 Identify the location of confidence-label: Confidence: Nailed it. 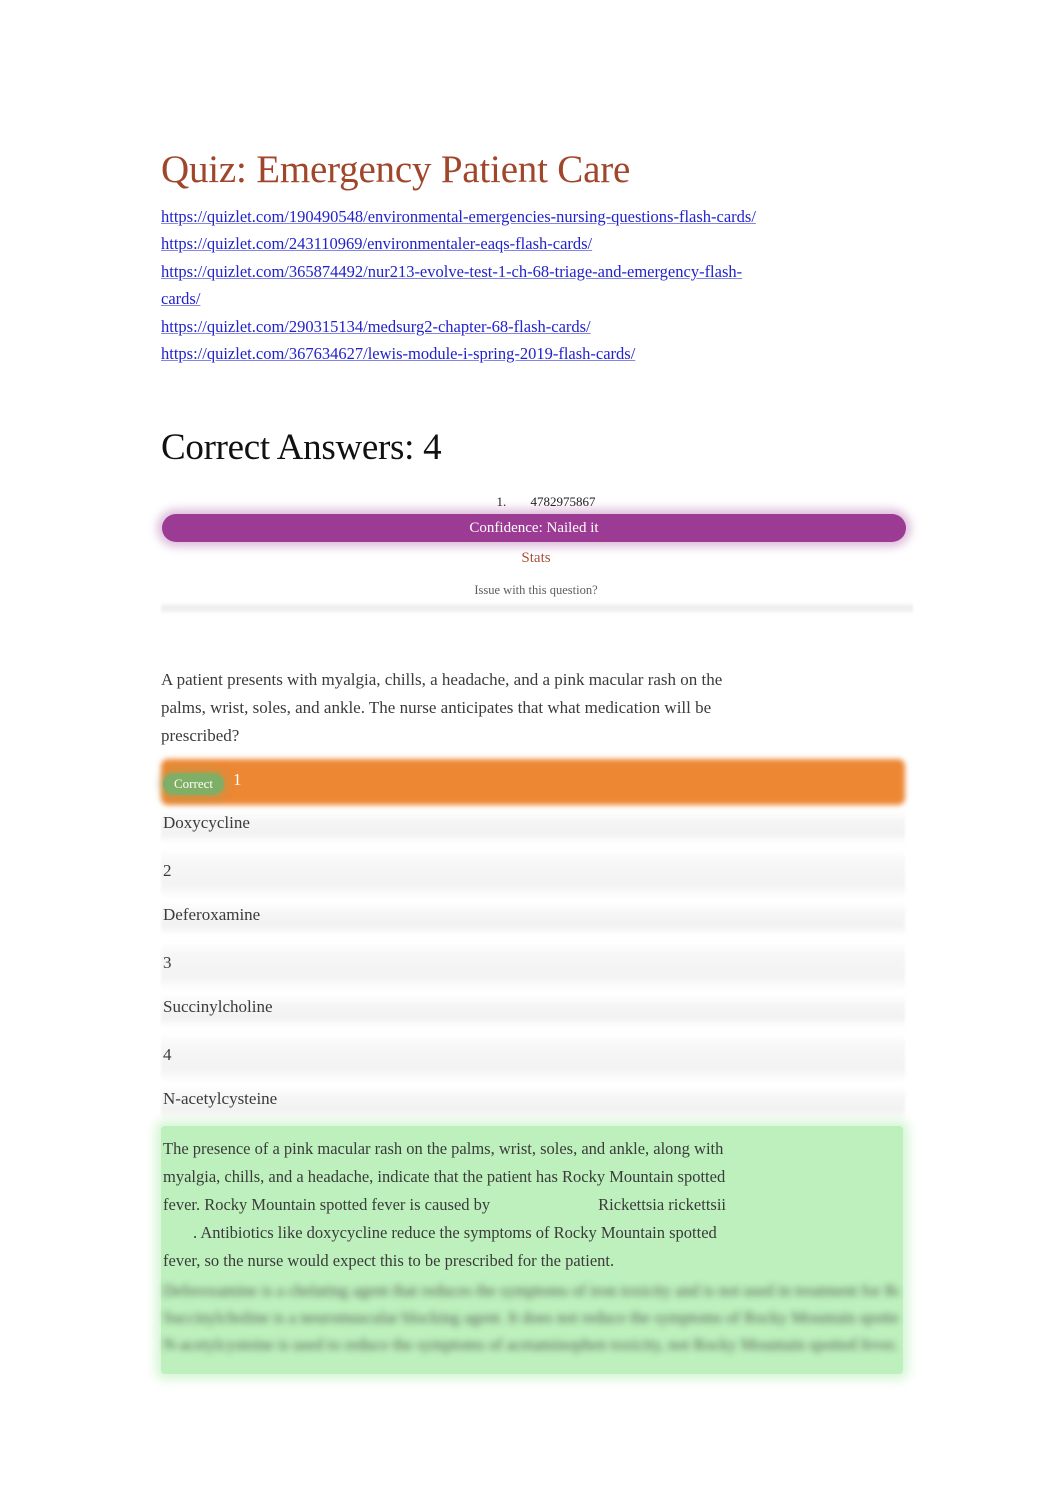
(534, 528).